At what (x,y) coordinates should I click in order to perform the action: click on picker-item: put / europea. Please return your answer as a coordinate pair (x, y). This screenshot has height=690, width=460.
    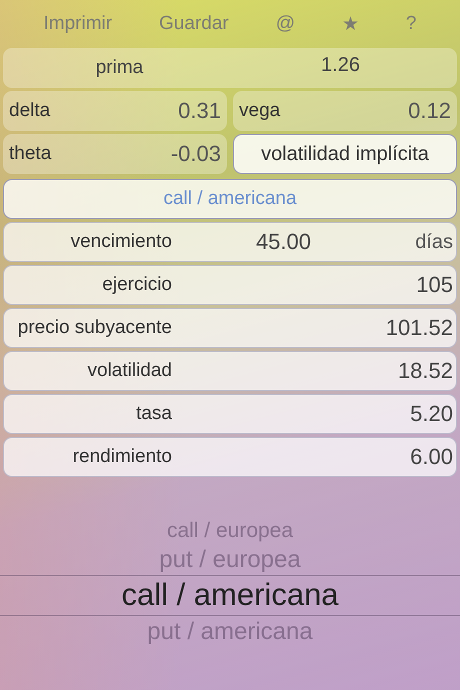
    Looking at the image, I should click on (230, 560).